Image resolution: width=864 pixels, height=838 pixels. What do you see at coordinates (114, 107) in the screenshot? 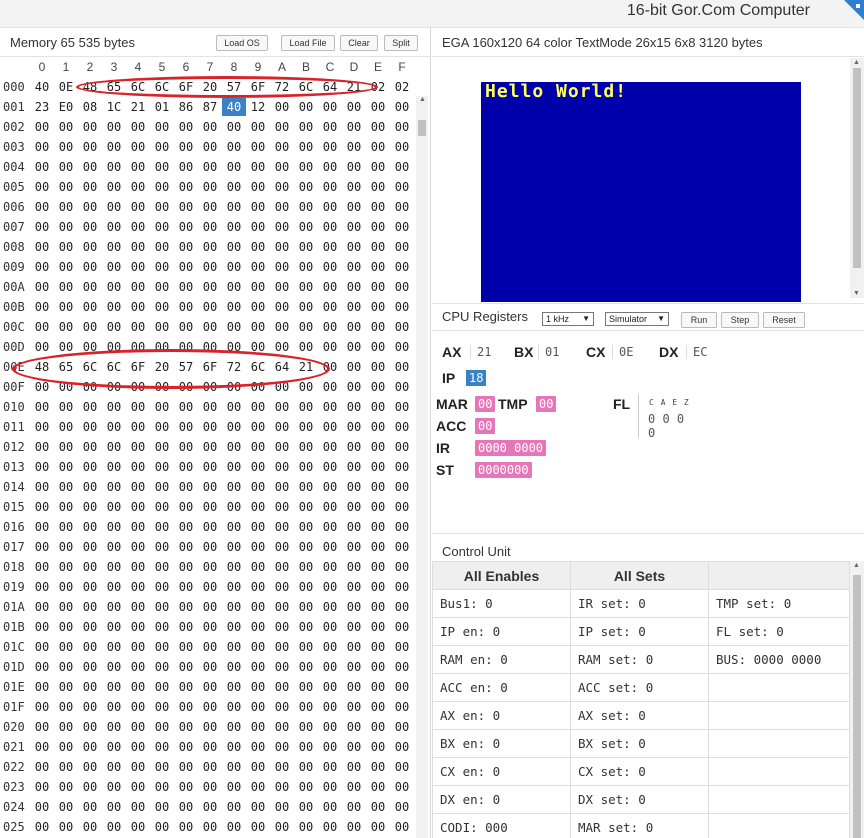
I see `memory-cell: 1C` at bounding box center [114, 107].